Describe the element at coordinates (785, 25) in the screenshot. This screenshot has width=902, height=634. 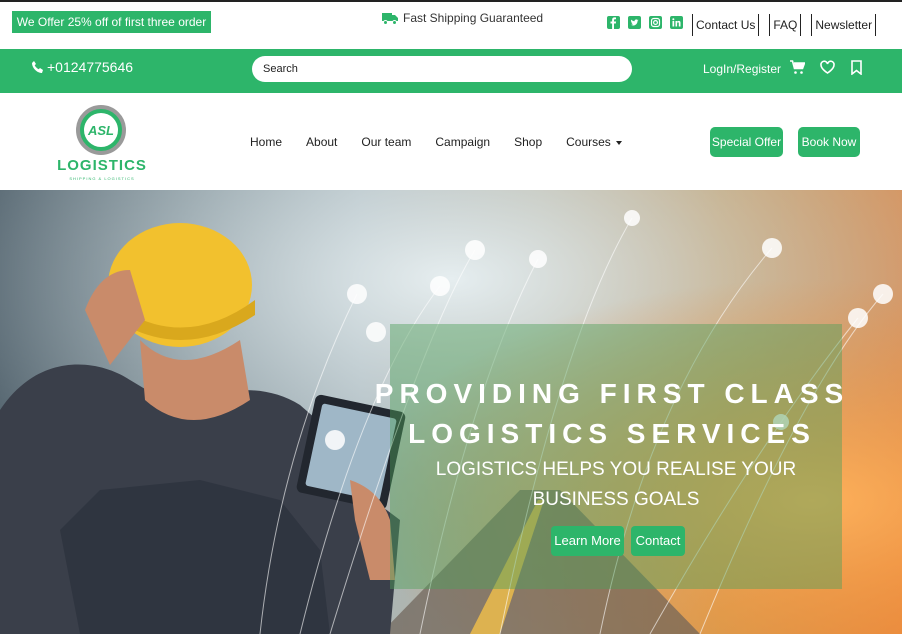
I see `faq-link: FAQ` at that location.